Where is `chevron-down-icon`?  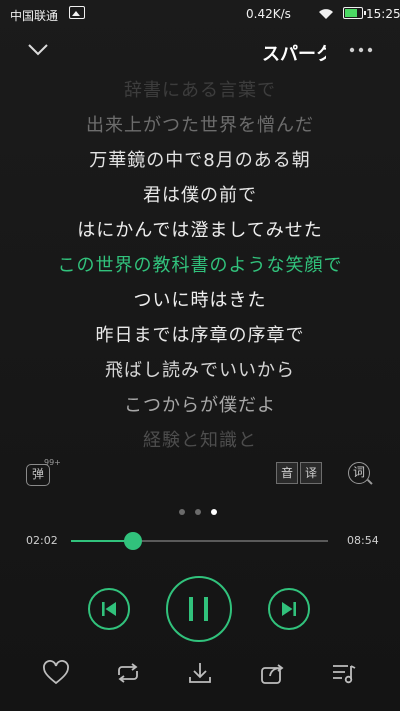 chevron-down-icon is located at coordinates (38, 50).